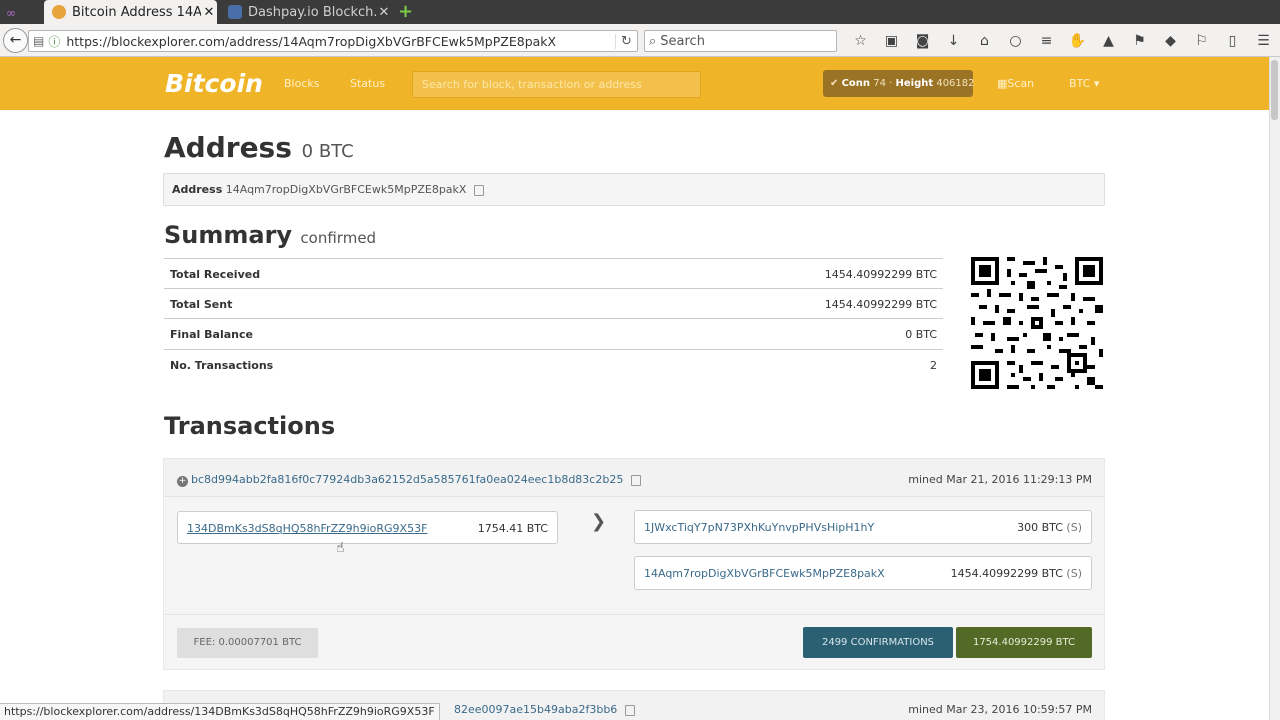 The image size is (1280, 720). Describe the element at coordinates (891, 41) in the screenshot. I see `reading-list-icon: ▣` at that location.